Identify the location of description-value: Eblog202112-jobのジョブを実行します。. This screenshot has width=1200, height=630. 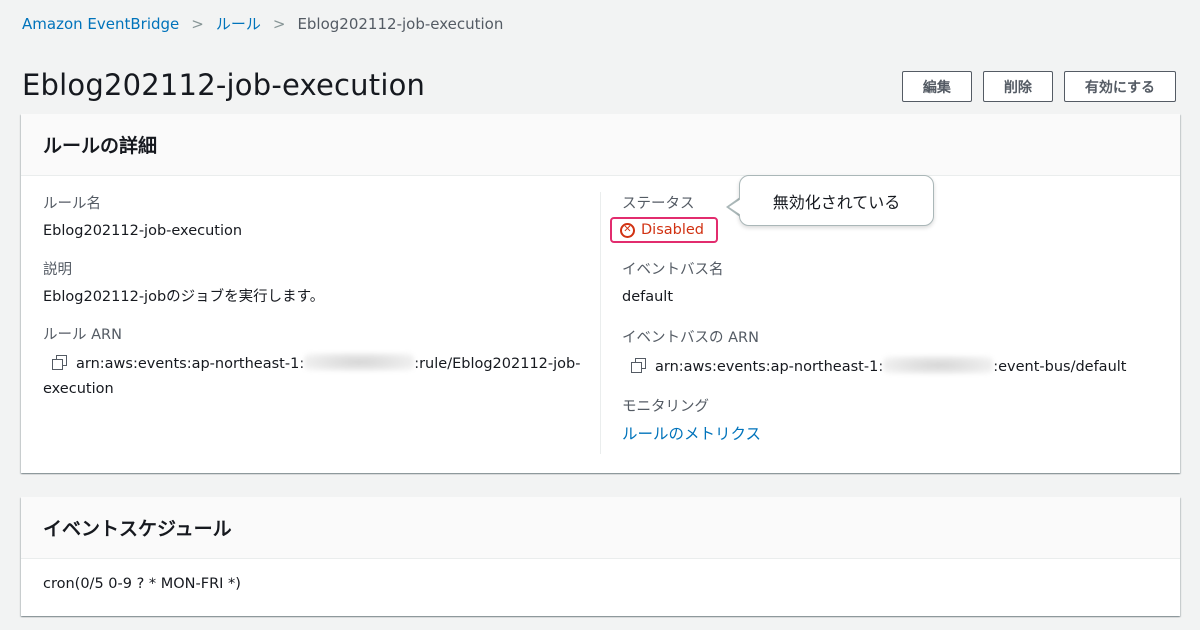
(184, 296).